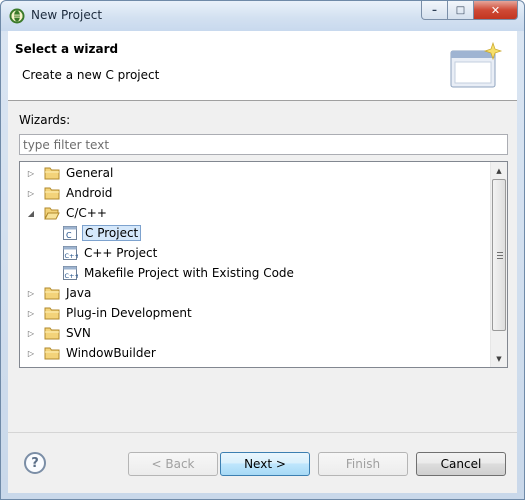 The height and width of the screenshot is (500, 525). I want to click on tree-item-plugin-development: ▷ Plug-in Development, so click(110, 313).